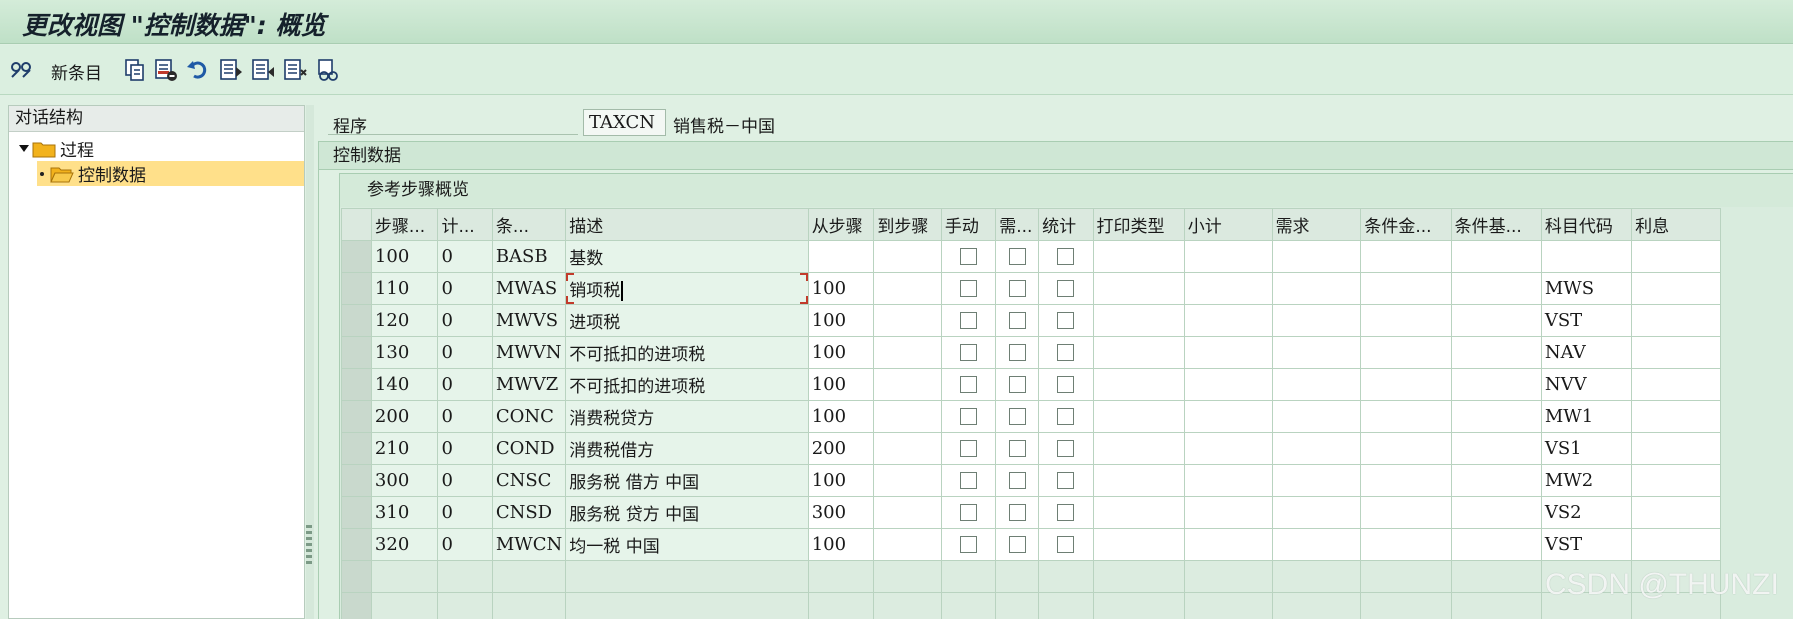 The height and width of the screenshot is (619, 1793). Describe the element at coordinates (1586, 256) in the screenshot. I see `account-key-cell` at that location.